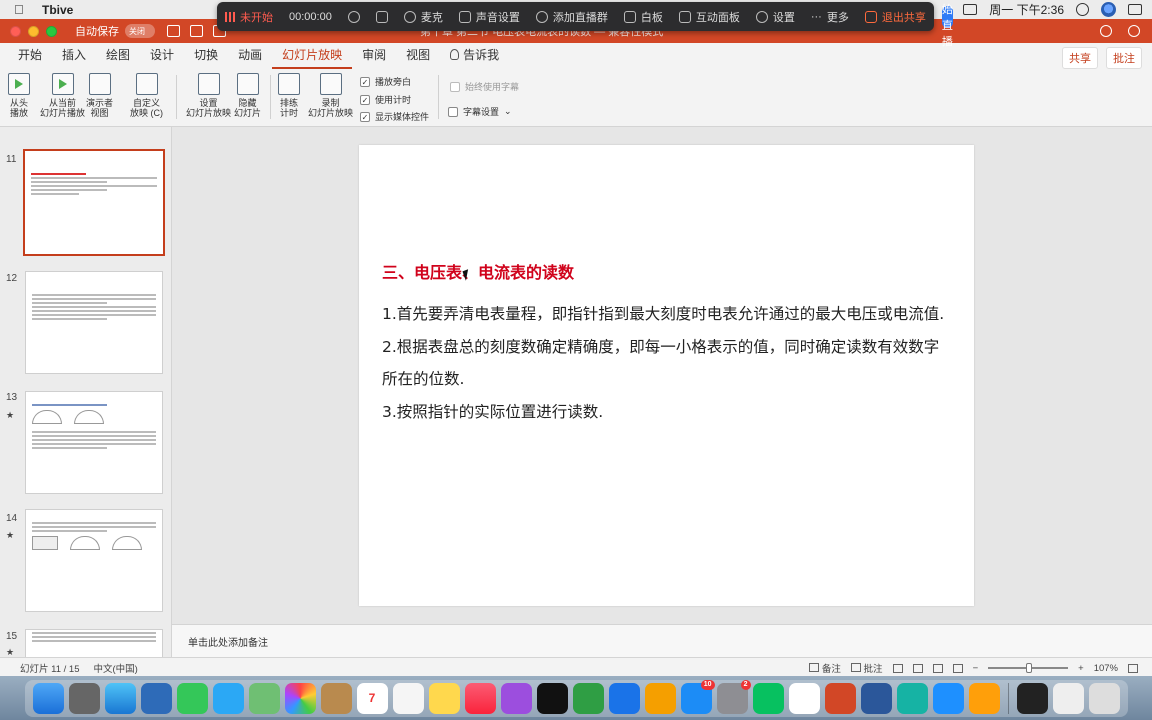 The height and width of the screenshot is (720, 1152). Describe the element at coordinates (480, 698) in the screenshot. I see `music-icon` at that location.